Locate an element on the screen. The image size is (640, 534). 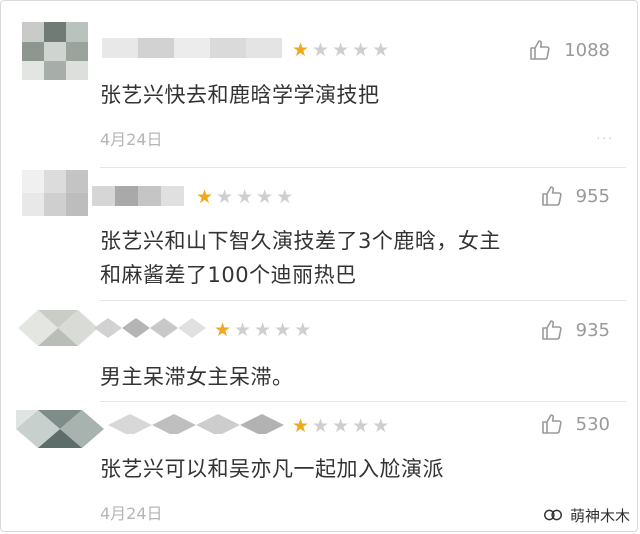
comment-text: 张艺兴和山下智久演技差了3个鹿晗，女主 和麻酱差了100个迪丽热巴 is located at coordinates (300, 258).